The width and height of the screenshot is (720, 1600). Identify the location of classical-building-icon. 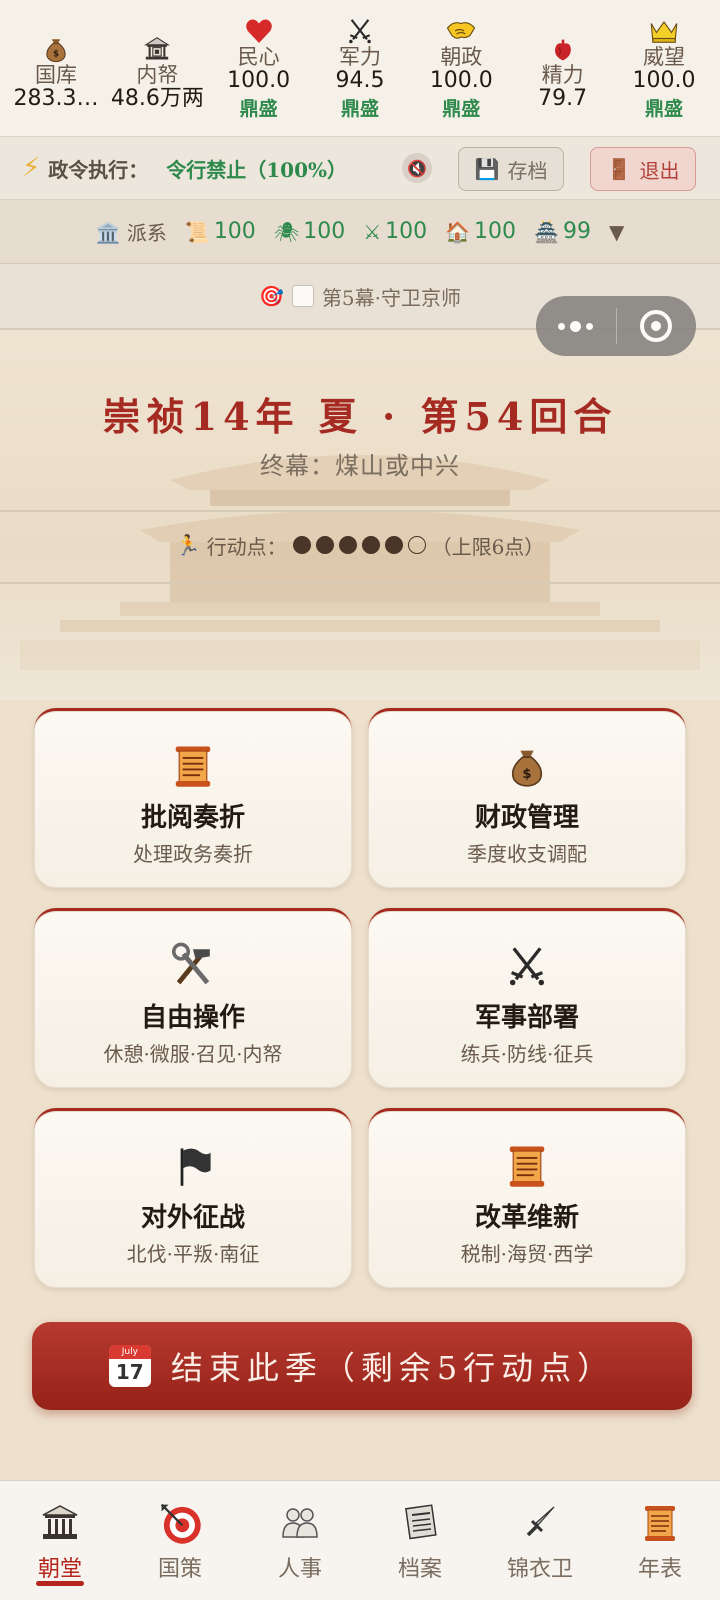
(60, 1523).